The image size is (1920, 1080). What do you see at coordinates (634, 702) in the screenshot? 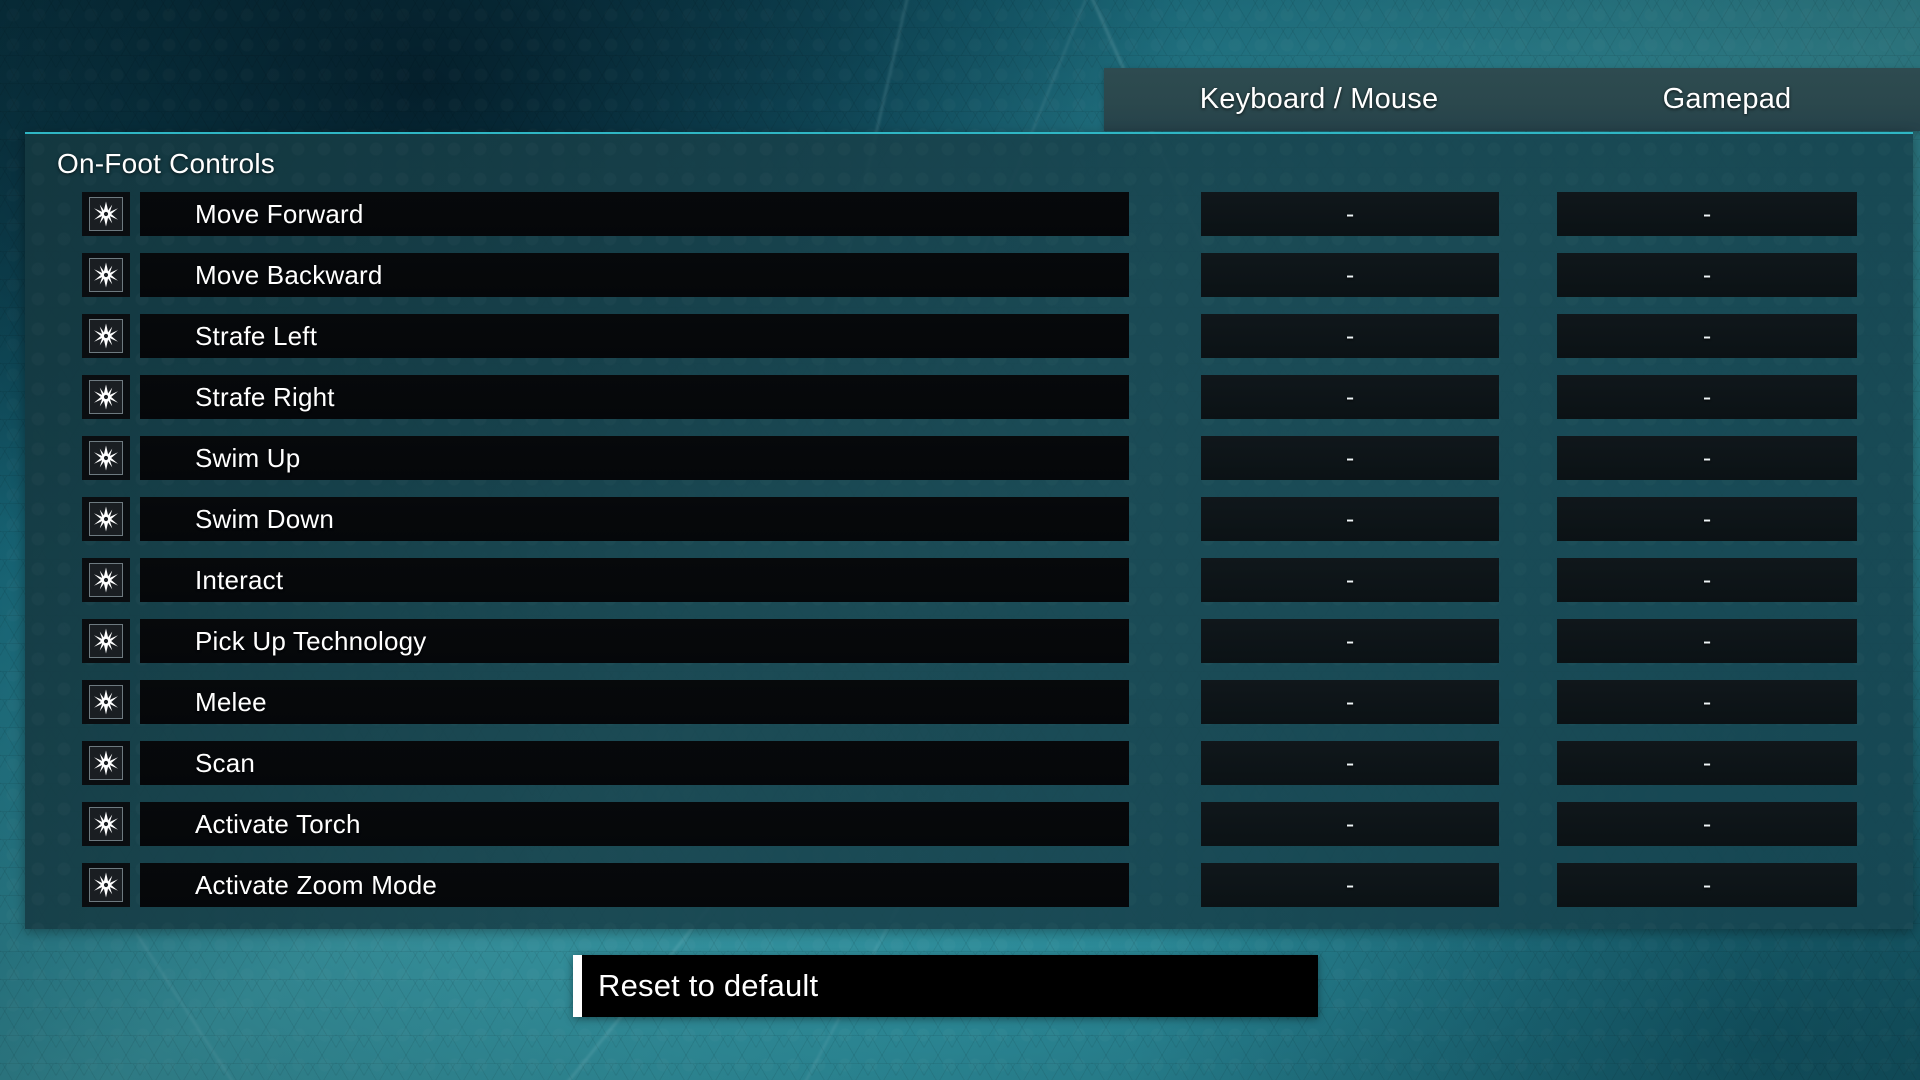
I see `action-label-cell: Melee` at bounding box center [634, 702].